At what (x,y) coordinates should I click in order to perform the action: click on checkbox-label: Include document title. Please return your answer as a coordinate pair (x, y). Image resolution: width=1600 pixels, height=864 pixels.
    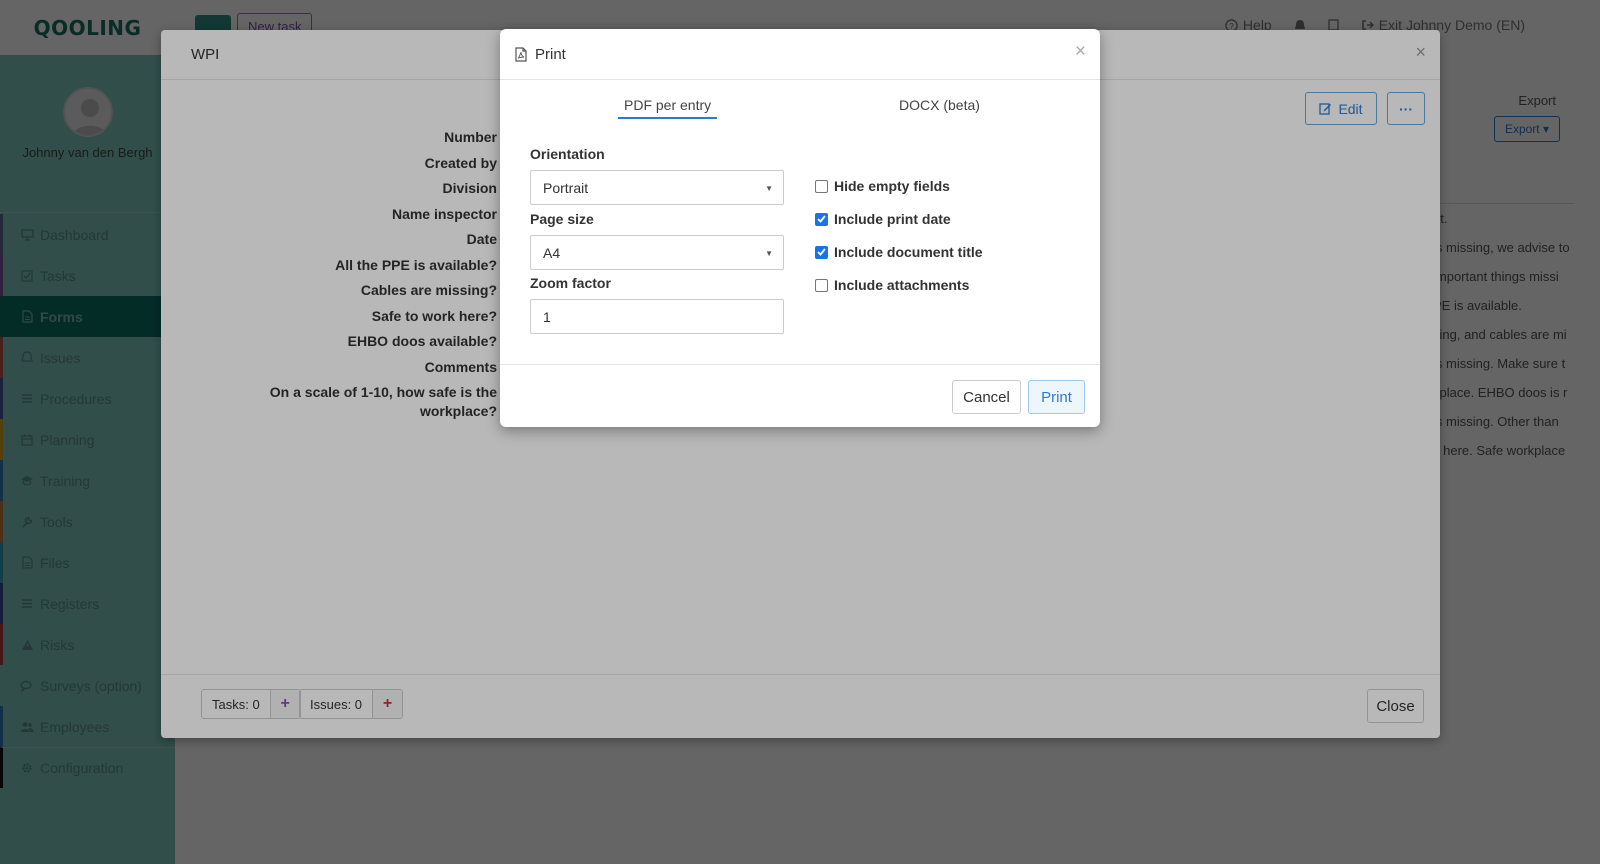
    Looking at the image, I should click on (908, 252).